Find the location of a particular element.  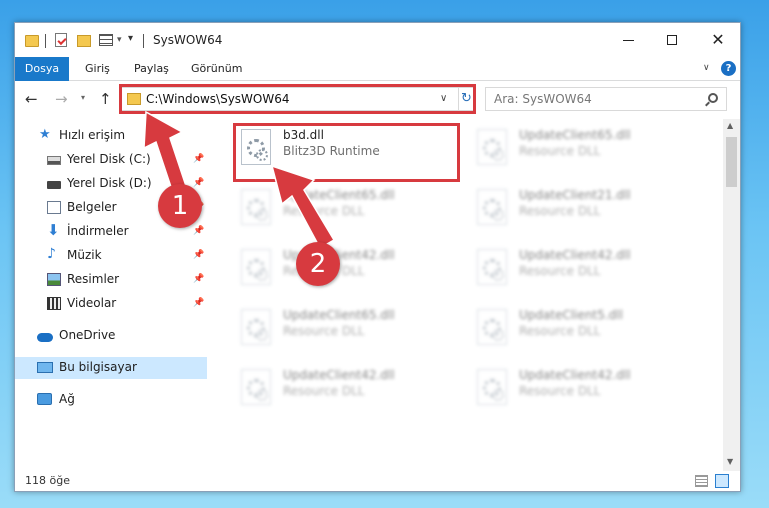

tab-home: Giriş is located at coordinates (97, 69).